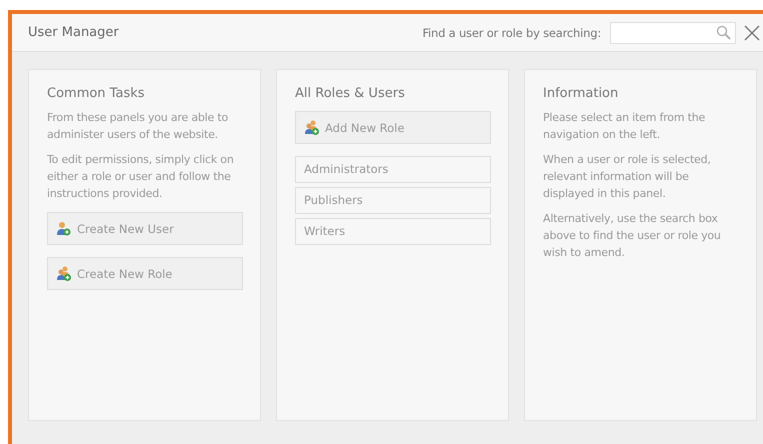  I want to click on panel-text: To edit permissions, simply click on either a role or user and follow the instructions provided., so click(141, 177).